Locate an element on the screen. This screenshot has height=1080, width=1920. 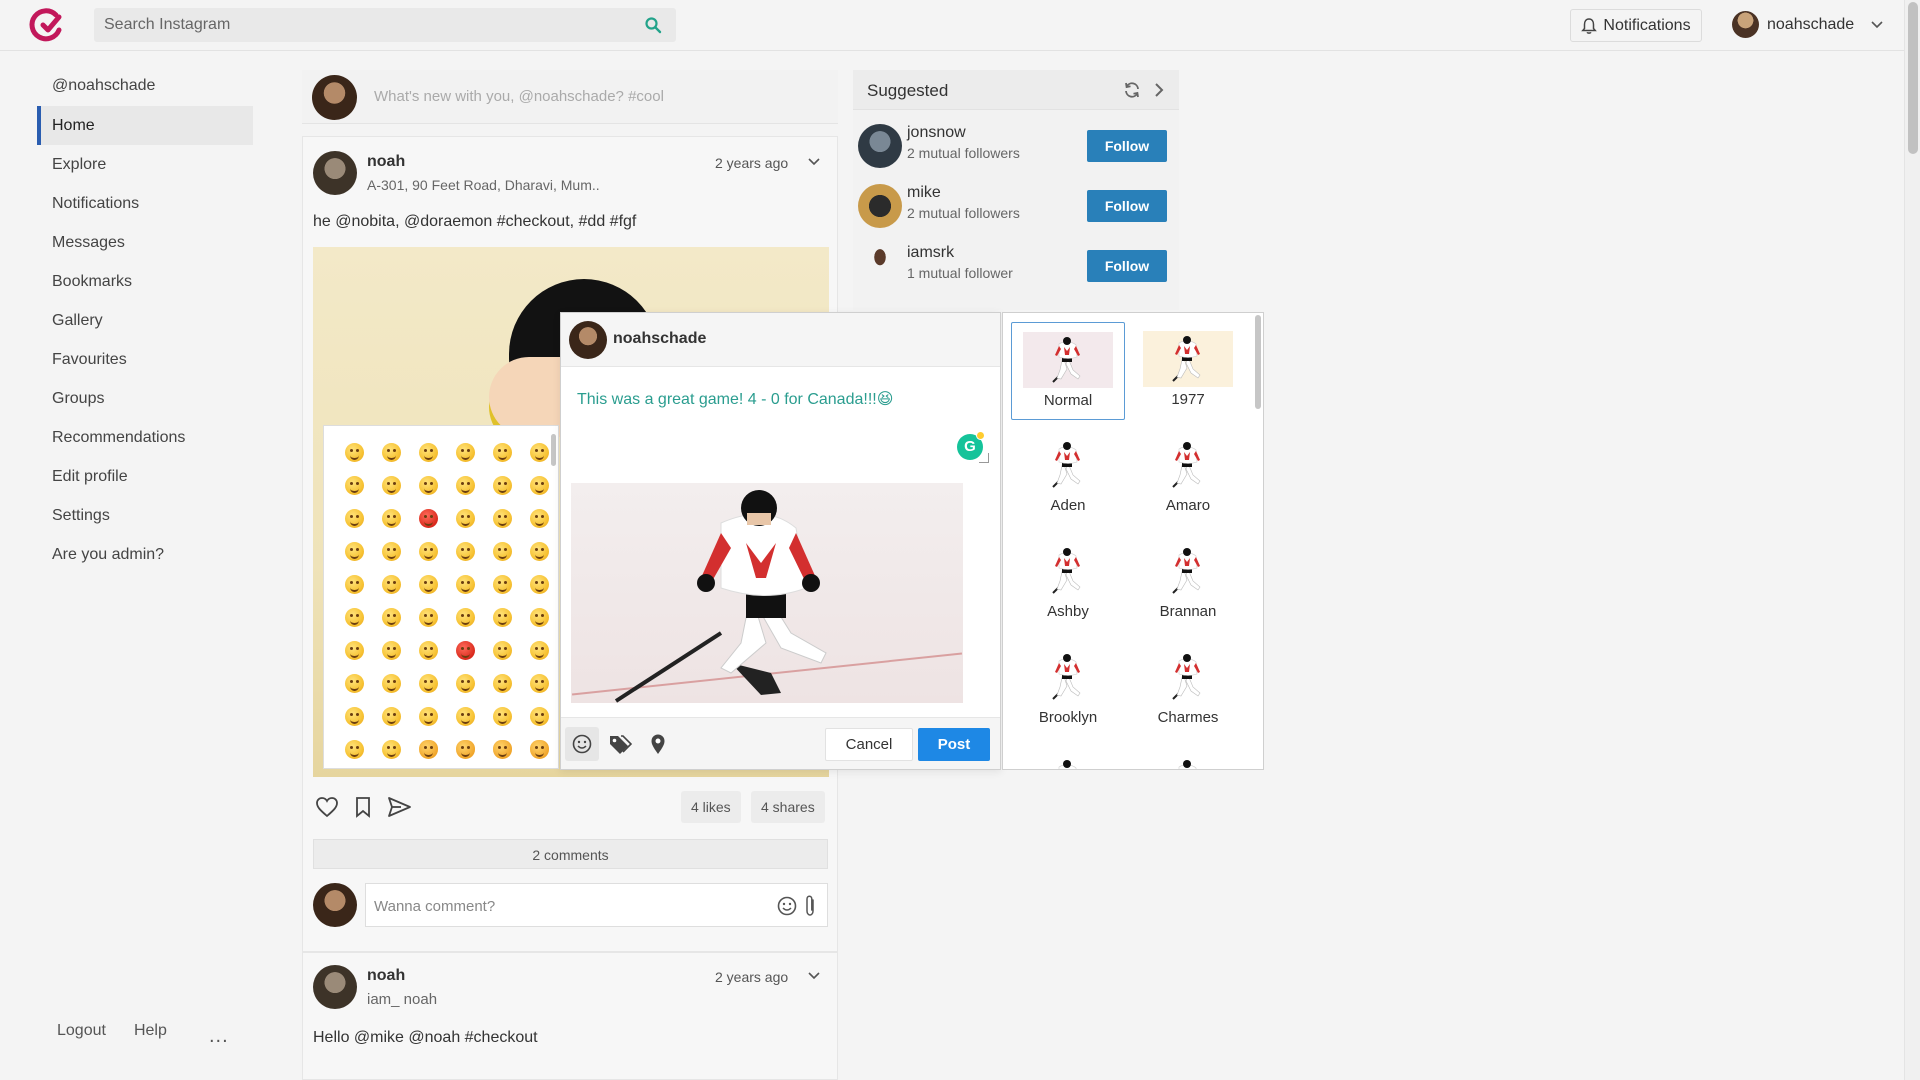
post-composer: What's new with you, @noahschade? #cool is located at coordinates (570, 97).